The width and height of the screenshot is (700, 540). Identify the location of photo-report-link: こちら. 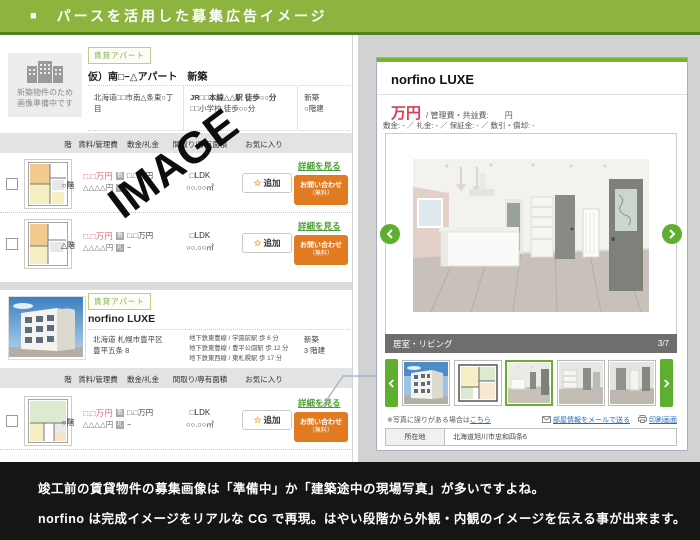
(480, 420).